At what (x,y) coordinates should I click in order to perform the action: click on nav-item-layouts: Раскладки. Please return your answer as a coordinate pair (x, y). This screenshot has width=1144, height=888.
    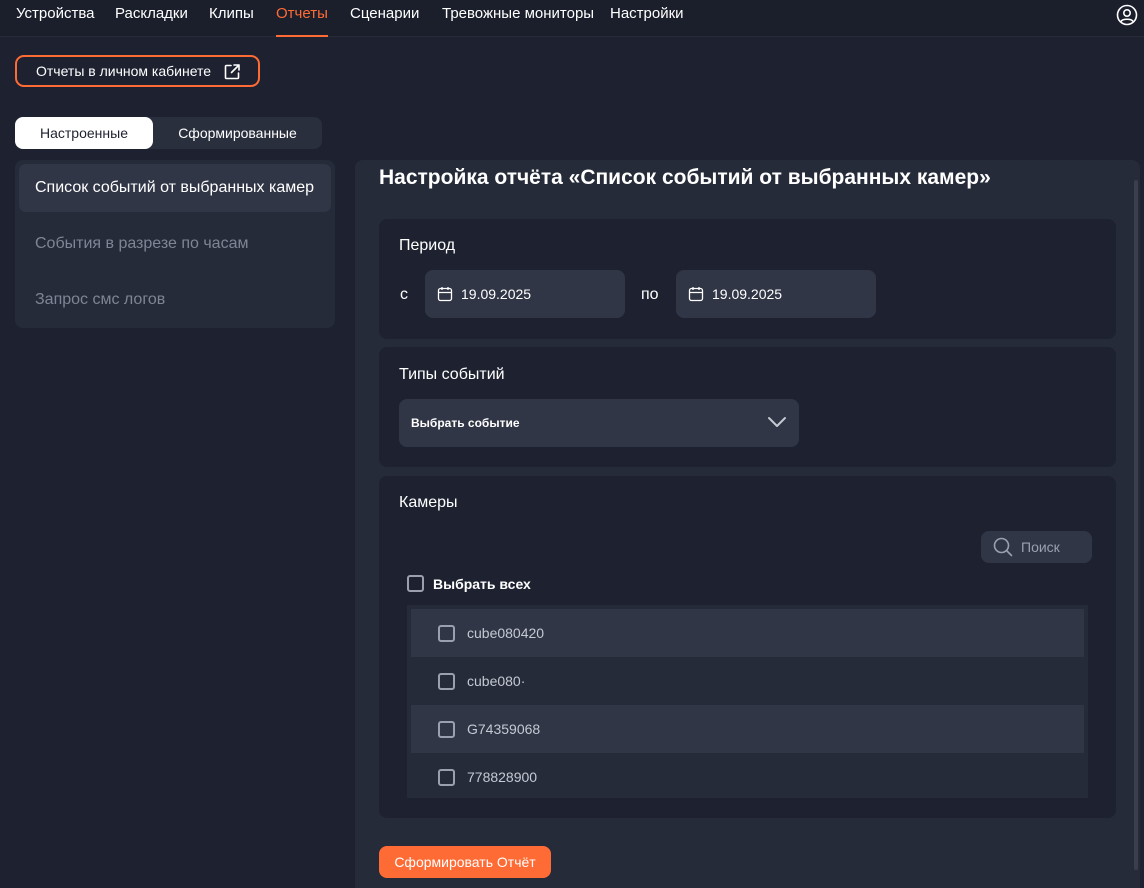
    Looking at the image, I should click on (151, 18).